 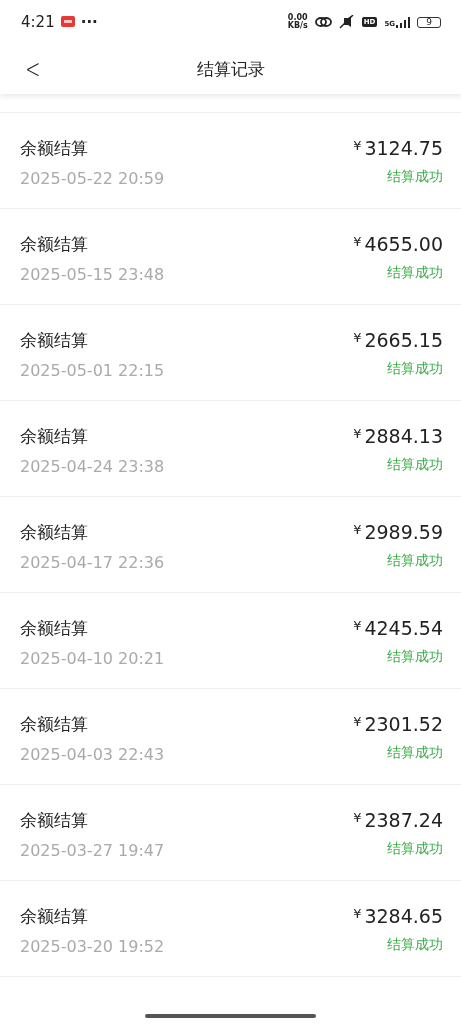 I want to click on record-time: 2025-03-27 19:47, so click(x=92, y=850).